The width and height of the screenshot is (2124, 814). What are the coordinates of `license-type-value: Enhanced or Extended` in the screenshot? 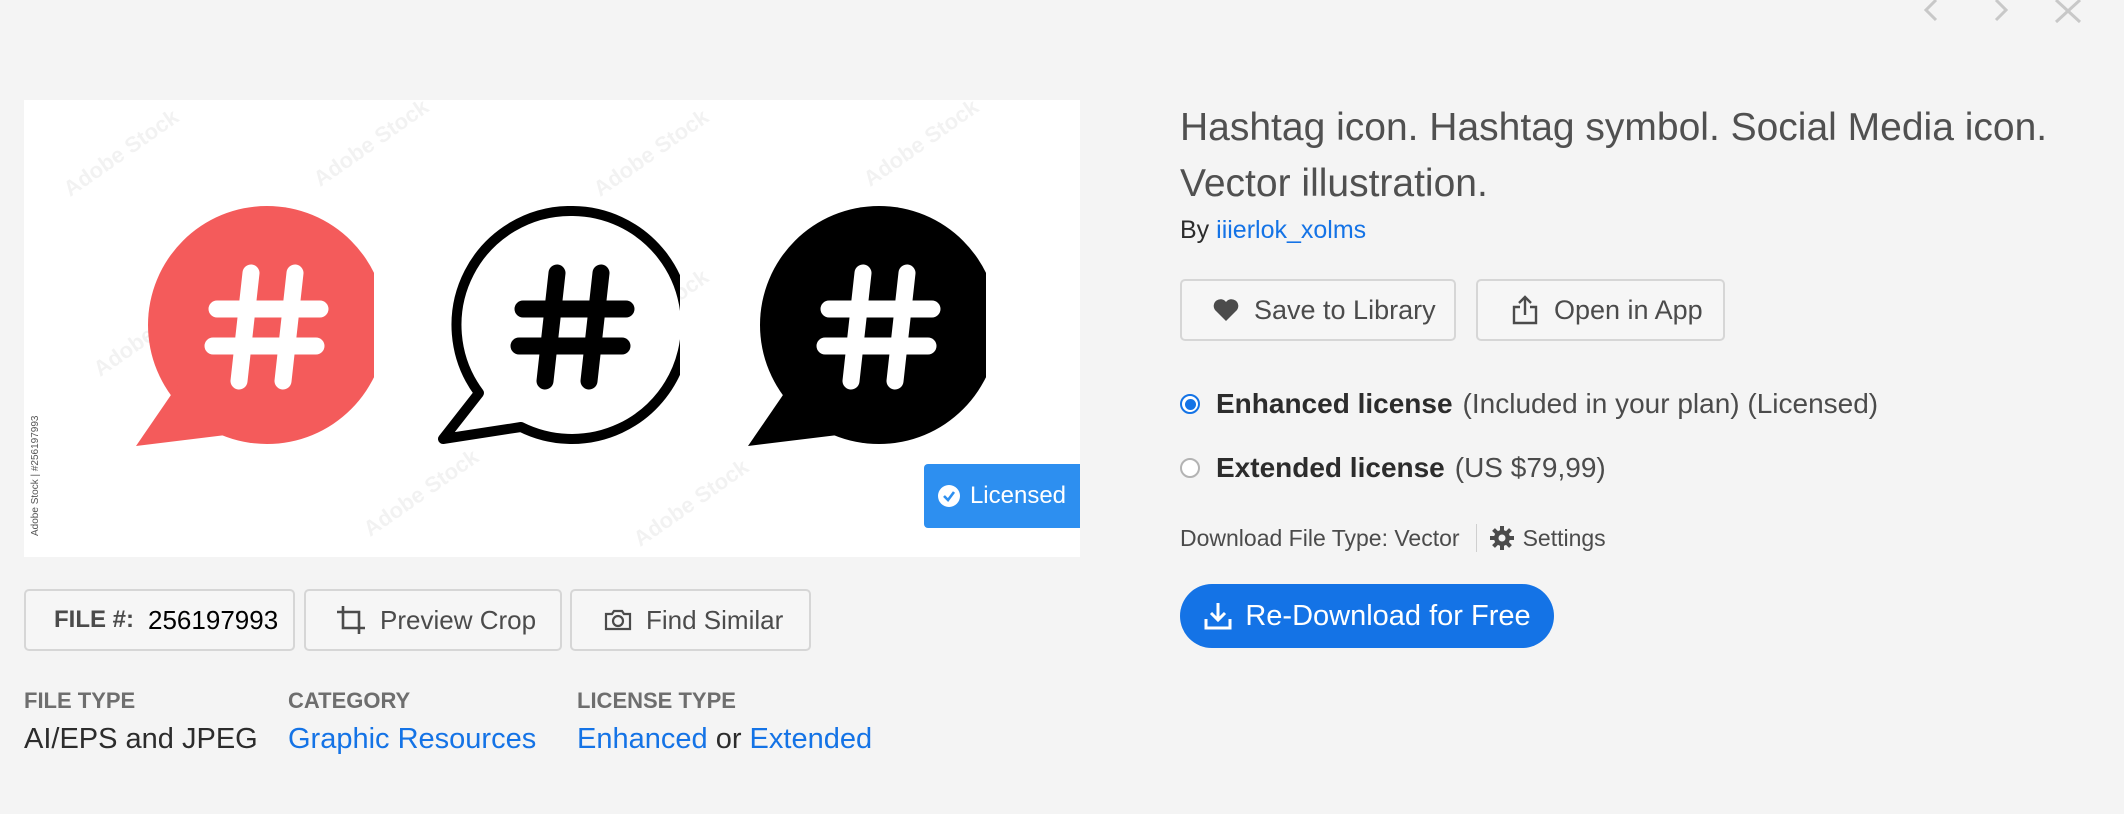 It's located at (724, 739).